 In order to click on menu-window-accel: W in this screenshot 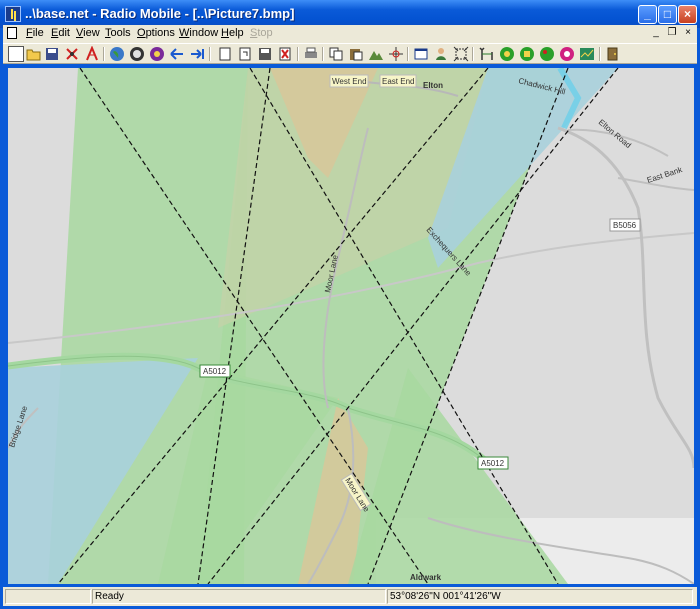, I will do `click(184, 33)`.